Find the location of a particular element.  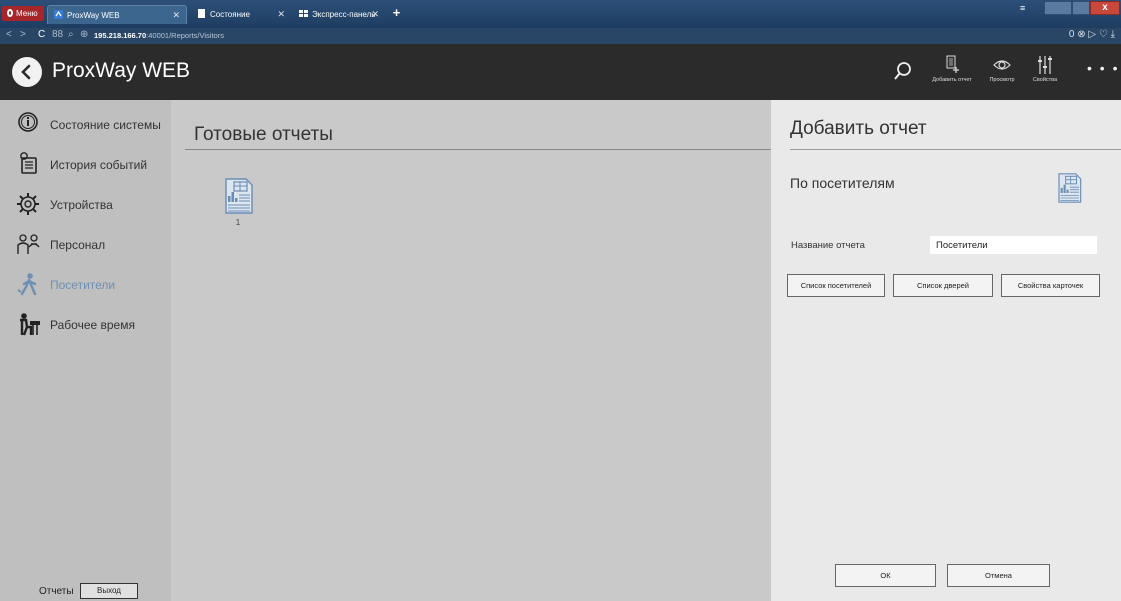

page-title: Готовые отчеты is located at coordinates (263, 134).